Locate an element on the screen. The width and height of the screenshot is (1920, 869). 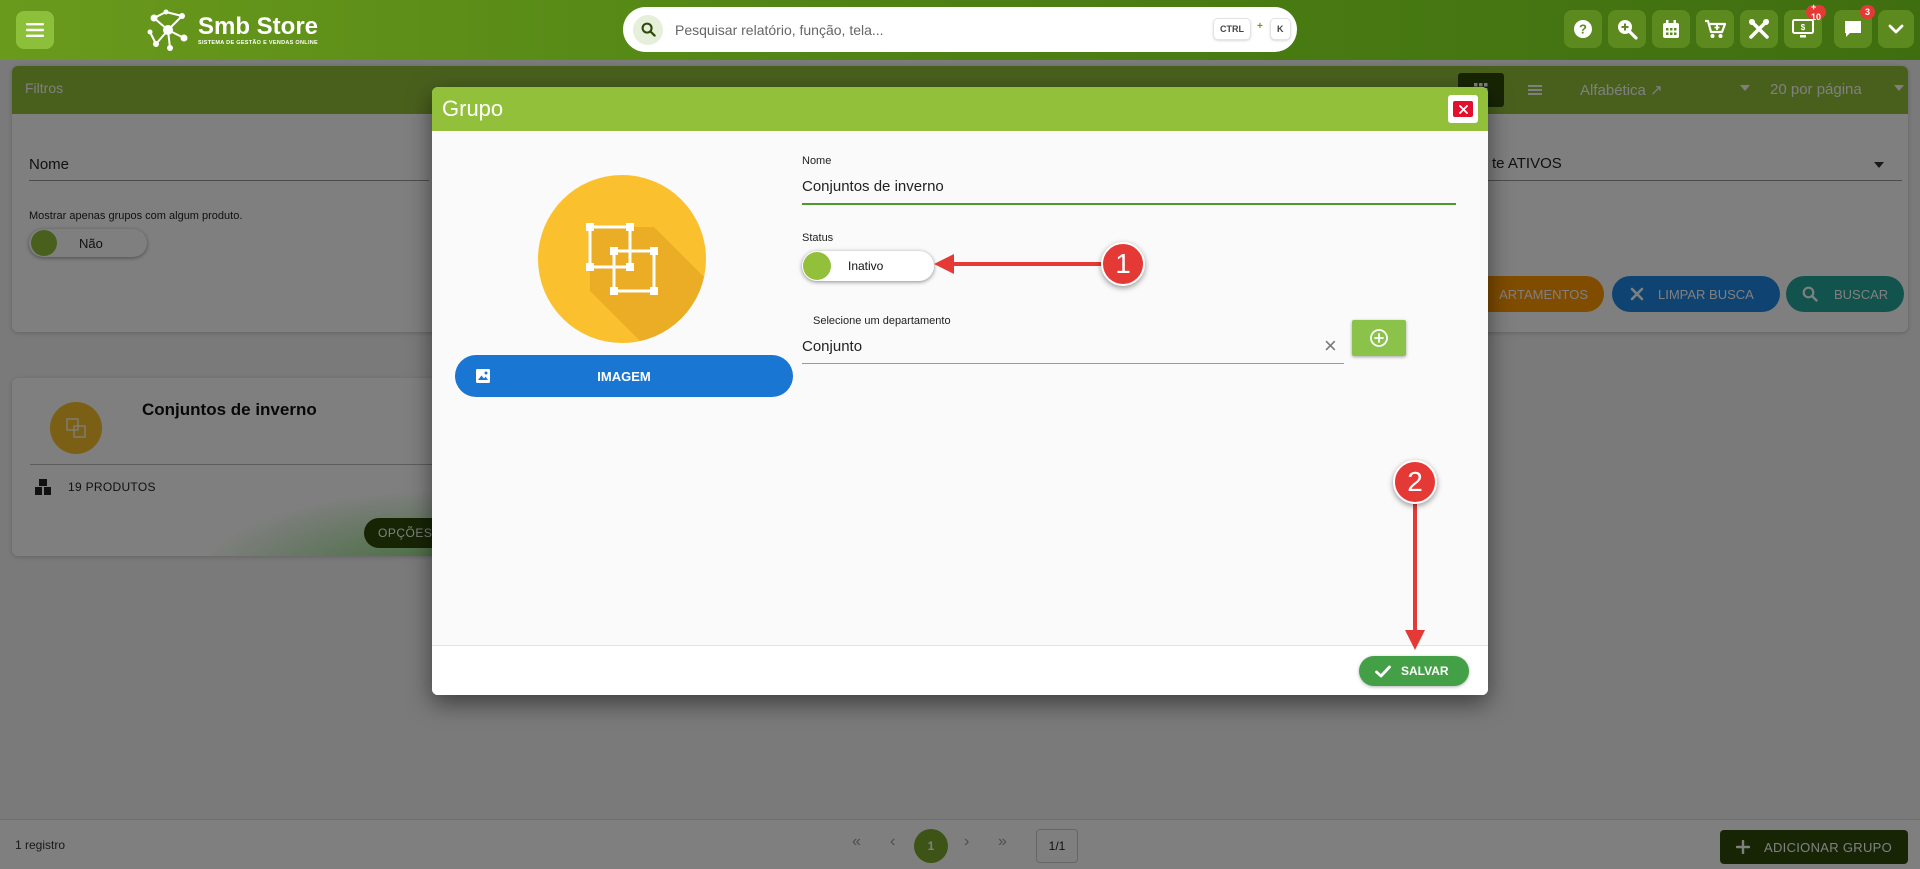
status-toggle: Inativo is located at coordinates (868, 266).